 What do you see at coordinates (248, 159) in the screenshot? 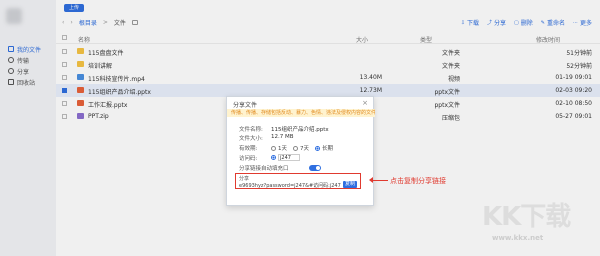
I see `code-label: 访问码:` at bounding box center [248, 159].